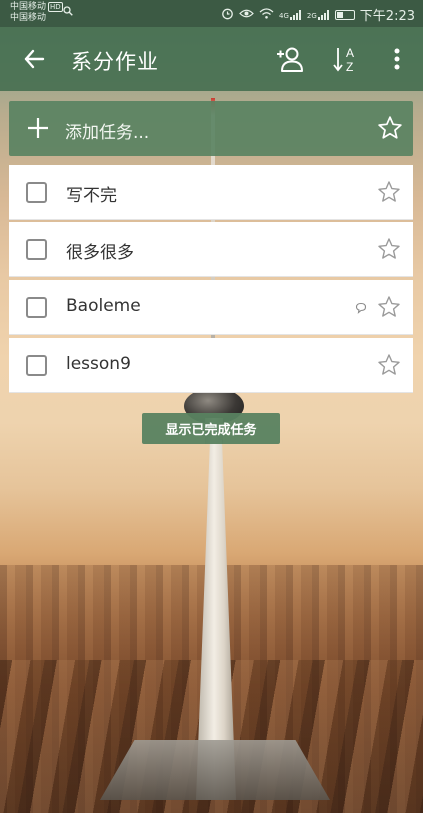 The height and width of the screenshot is (813, 423). What do you see at coordinates (284, 15) in the screenshot?
I see `signal-1-label: 4G` at bounding box center [284, 15].